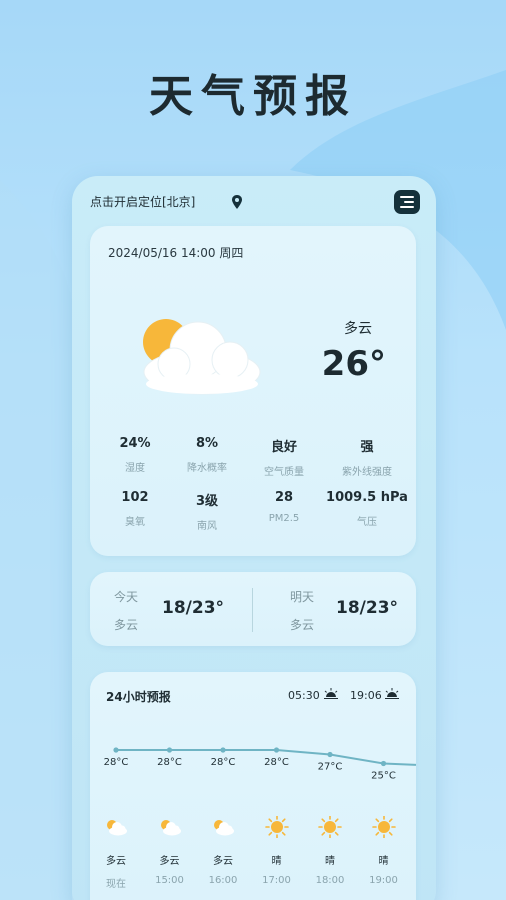  What do you see at coordinates (367, 608) in the screenshot?
I see `tomorrow-temps: 18/23°` at bounding box center [367, 608].